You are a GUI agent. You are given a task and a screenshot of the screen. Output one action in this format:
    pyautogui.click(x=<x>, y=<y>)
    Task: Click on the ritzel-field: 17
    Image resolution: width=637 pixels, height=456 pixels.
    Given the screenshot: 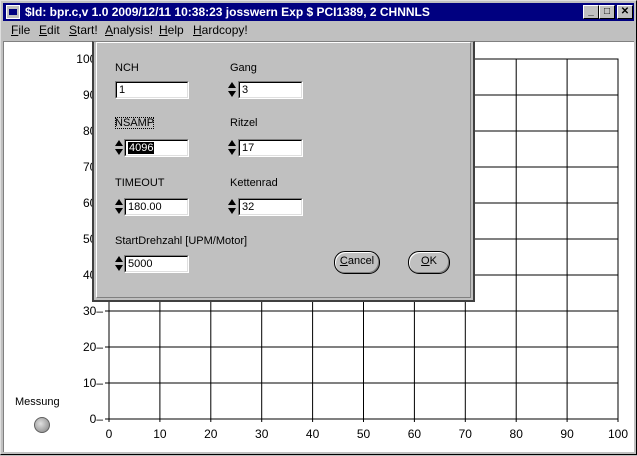 What is the action you would take?
    pyautogui.click(x=270, y=148)
    